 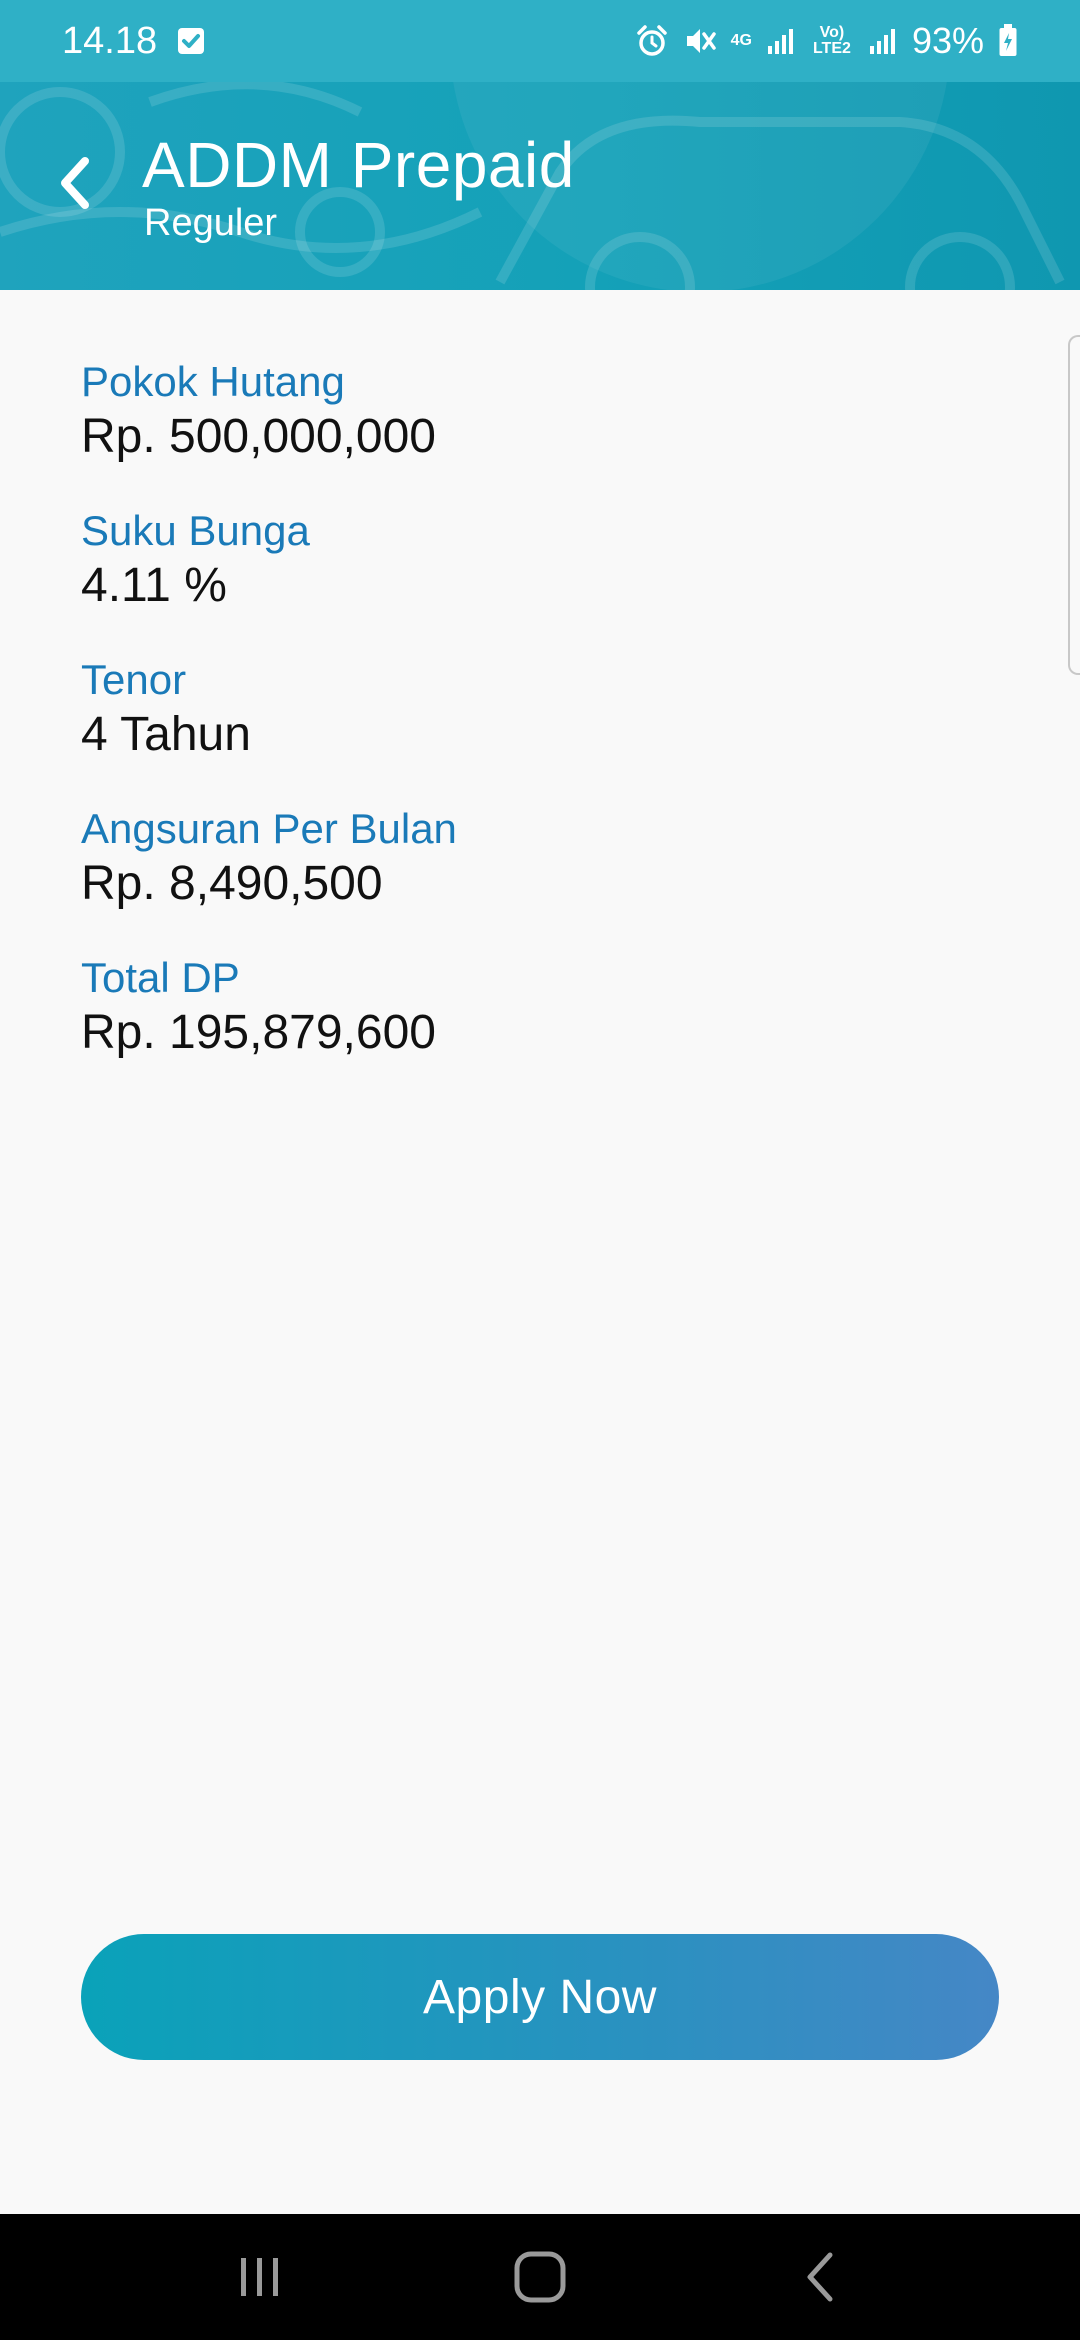 I want to click on field-value: Rp. 8,490,500, so click(x=232, y=883).